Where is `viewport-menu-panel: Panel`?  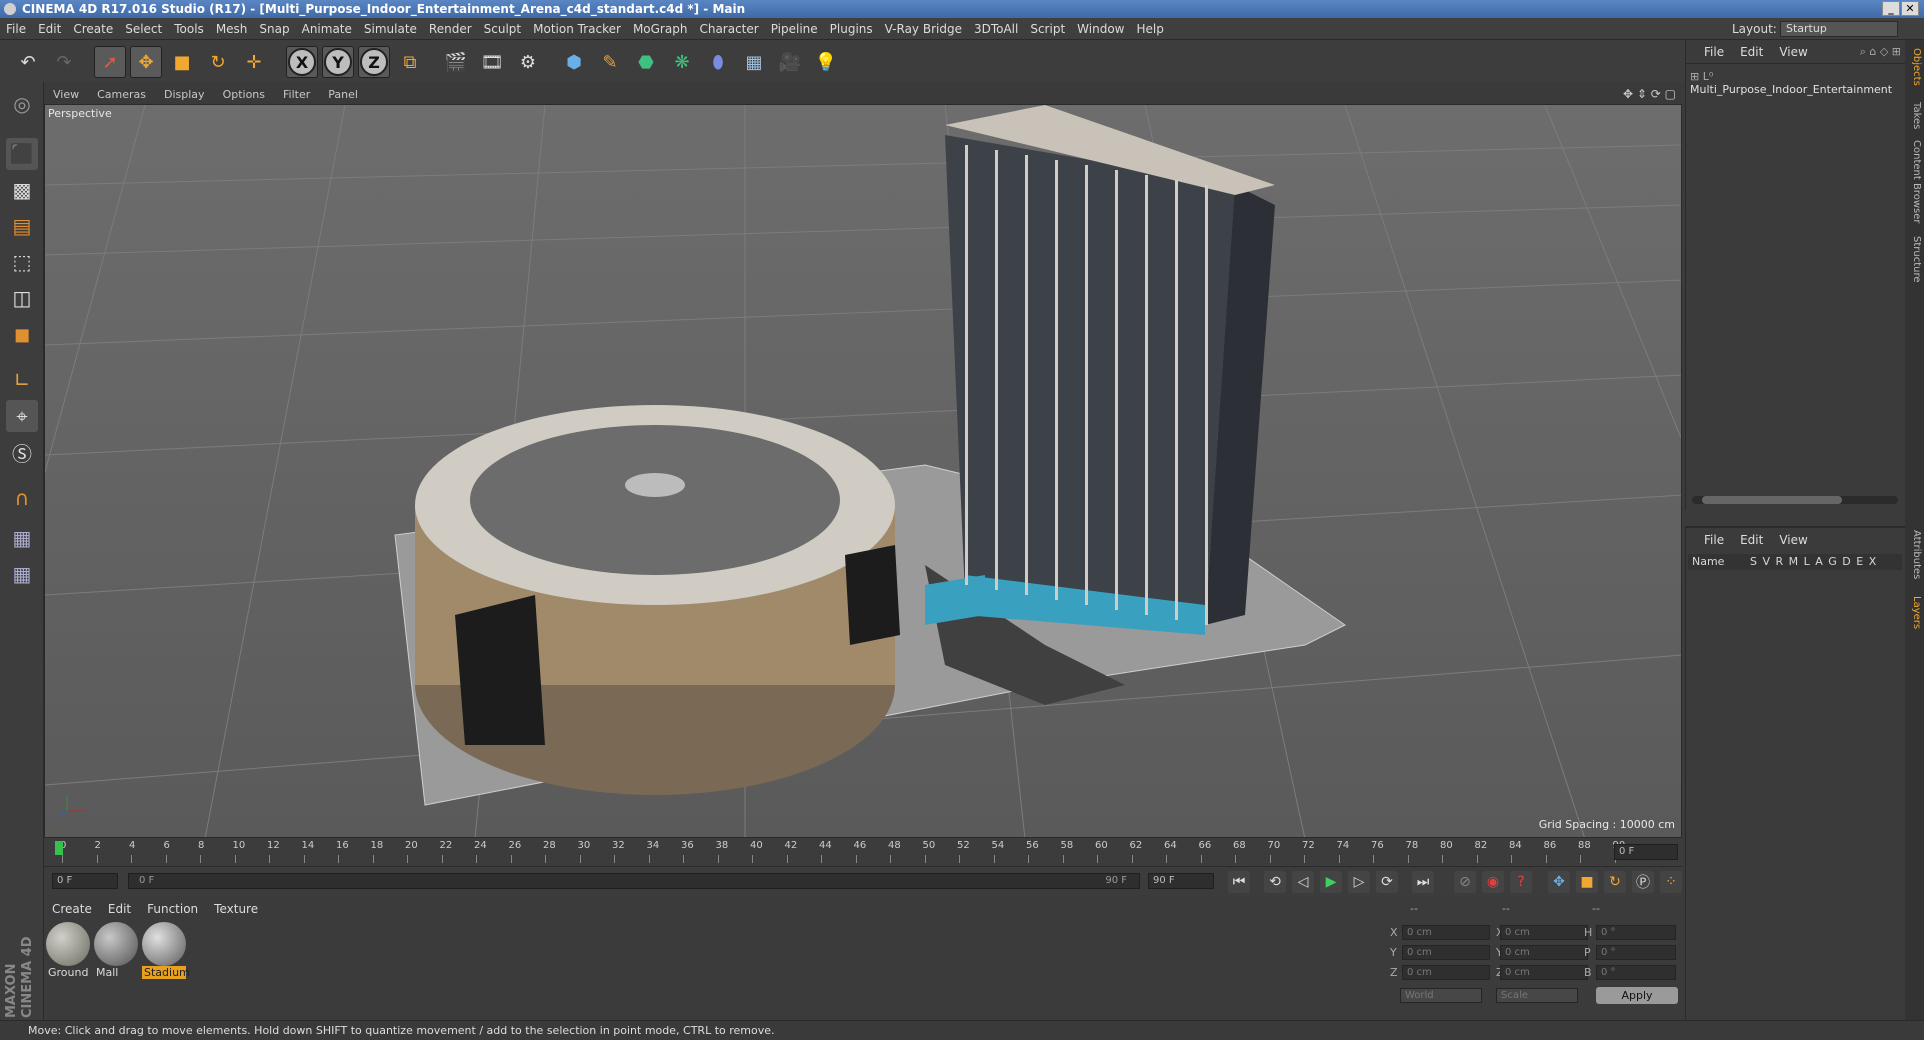
viewport-menu-panel: Panel is located at coordinates (343, 95).